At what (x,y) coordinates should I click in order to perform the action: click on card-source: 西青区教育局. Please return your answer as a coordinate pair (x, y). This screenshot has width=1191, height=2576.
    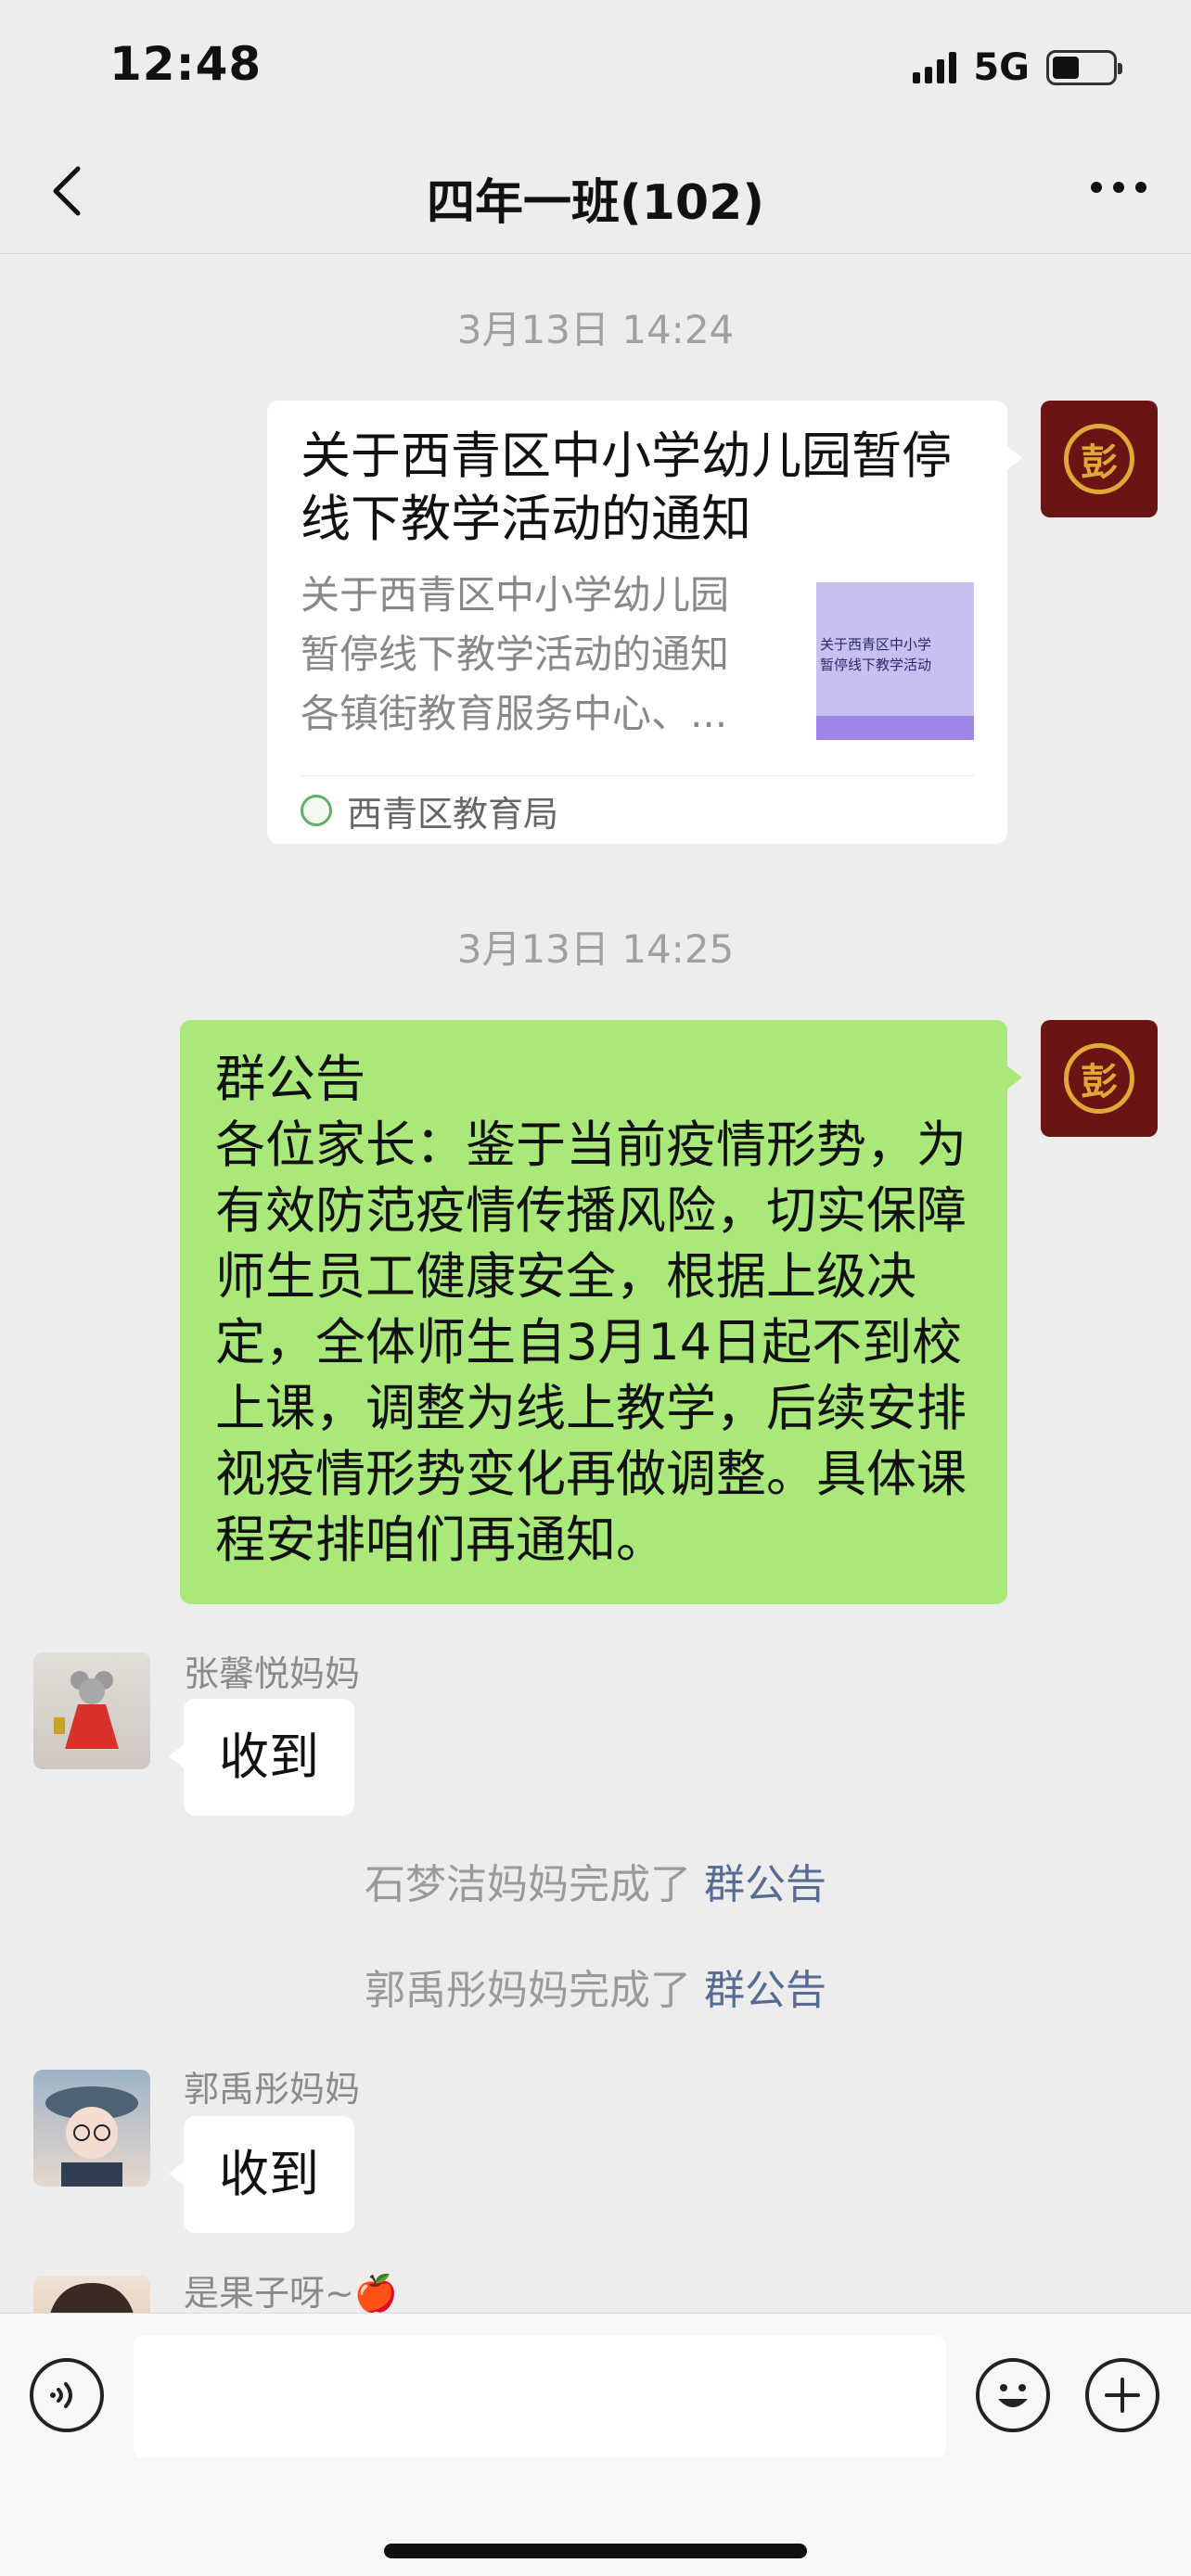
    Looking at the image, I should click on (429, 810).